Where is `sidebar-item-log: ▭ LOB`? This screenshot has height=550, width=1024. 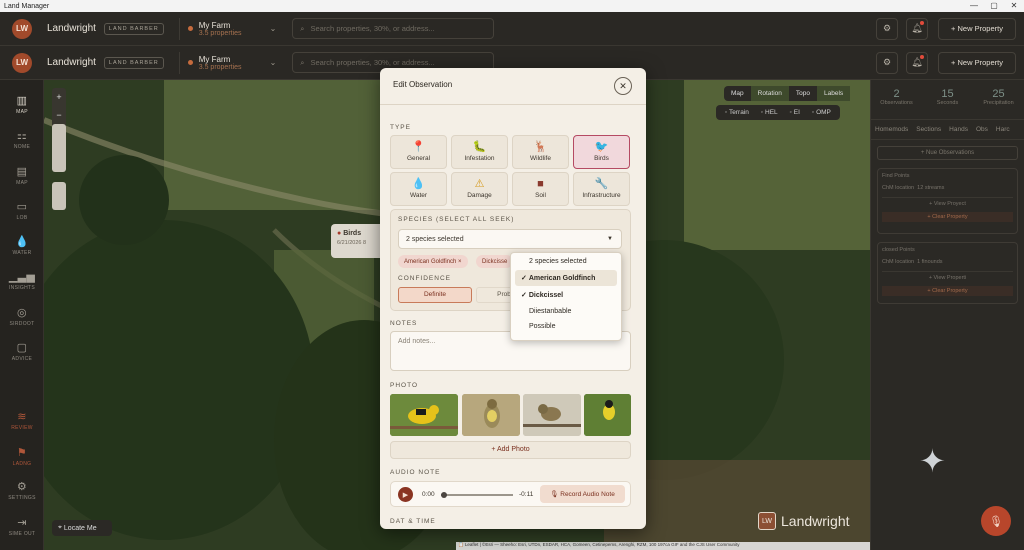 sidebar-item-log: ▭ LOB is located at coordinates (22, 210).